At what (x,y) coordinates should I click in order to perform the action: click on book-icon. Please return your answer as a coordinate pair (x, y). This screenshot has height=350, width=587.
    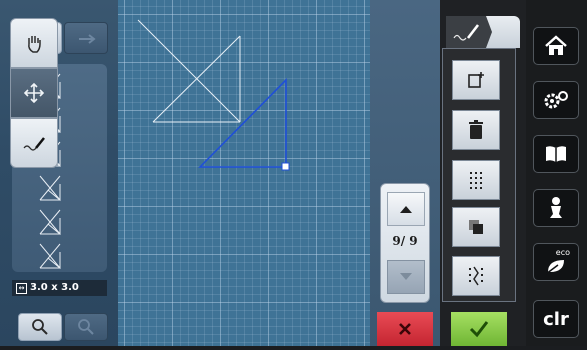
    Looking at the image, I should click on (556, 154).